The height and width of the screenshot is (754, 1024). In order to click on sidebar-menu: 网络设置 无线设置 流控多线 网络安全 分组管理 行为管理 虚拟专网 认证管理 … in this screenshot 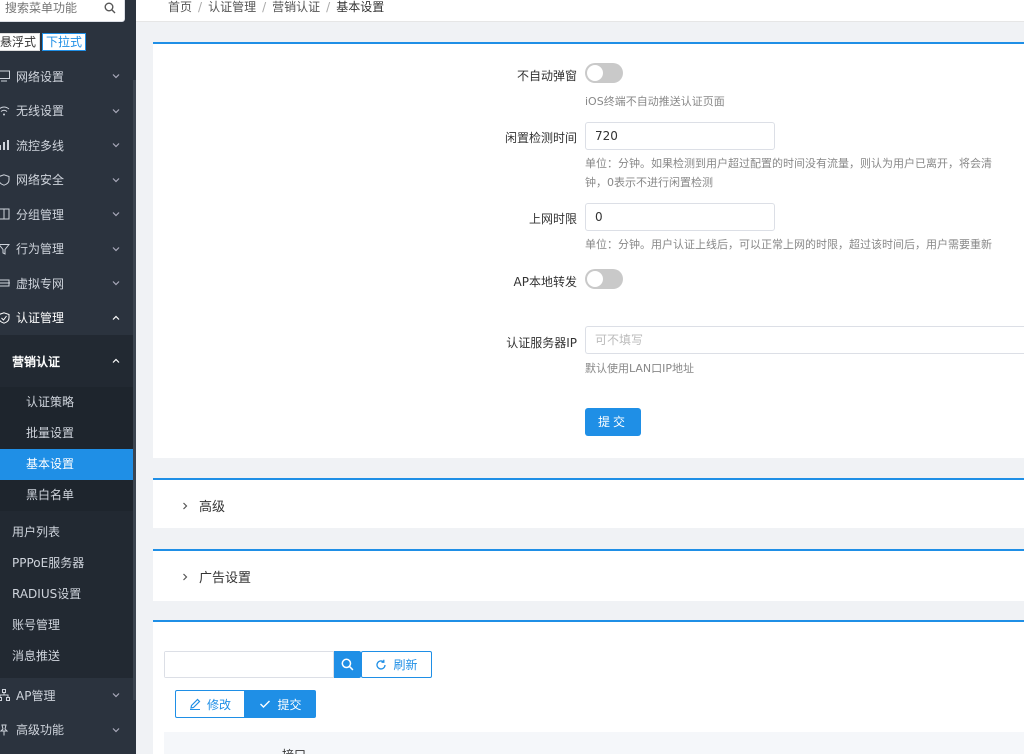, I will do `click(68, 403)`.